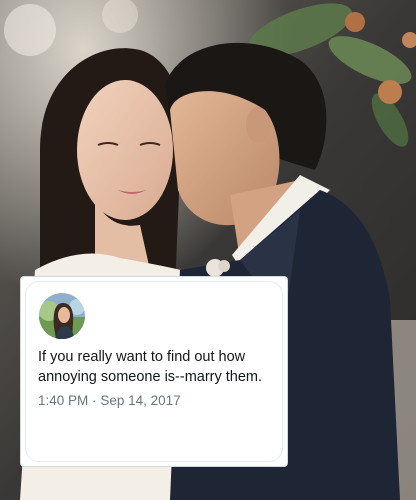 This screenshot has height=500, width=416. What do you see at coordinates (140, 400) in the screenshot?
I see `tweet-date: Sep 14, 2017` at bounding box center [140, 400].